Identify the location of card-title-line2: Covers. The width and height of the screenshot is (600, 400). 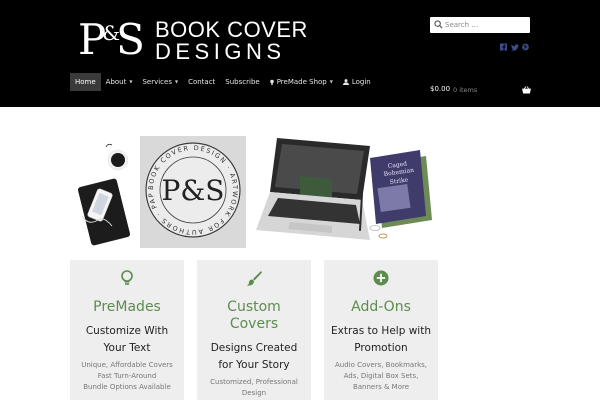
(254, 324).